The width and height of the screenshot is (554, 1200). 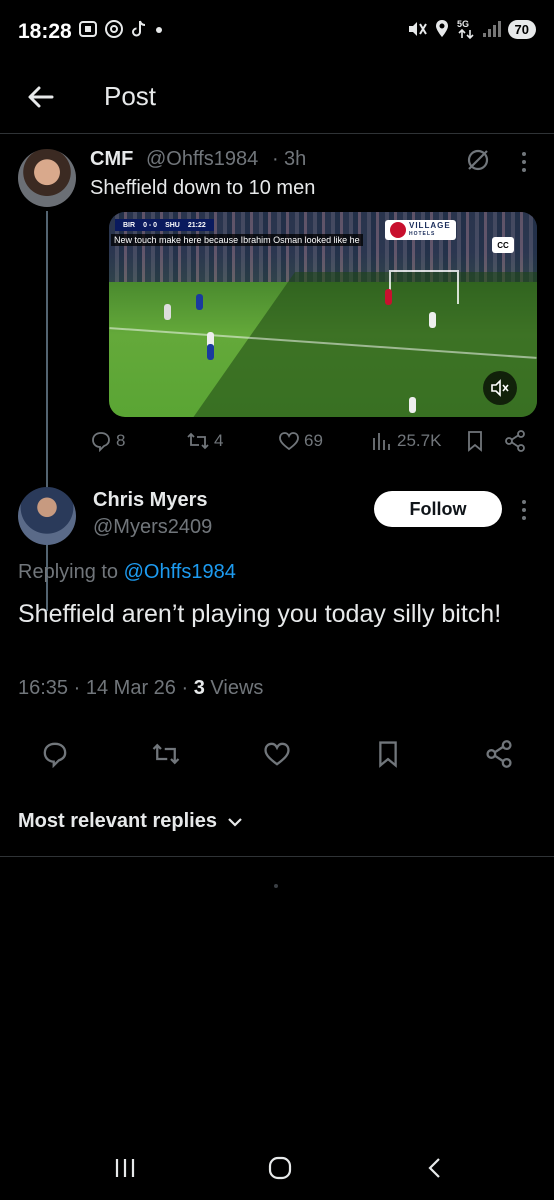 I want to click on like-count: 69, so click(x=313, y=440).